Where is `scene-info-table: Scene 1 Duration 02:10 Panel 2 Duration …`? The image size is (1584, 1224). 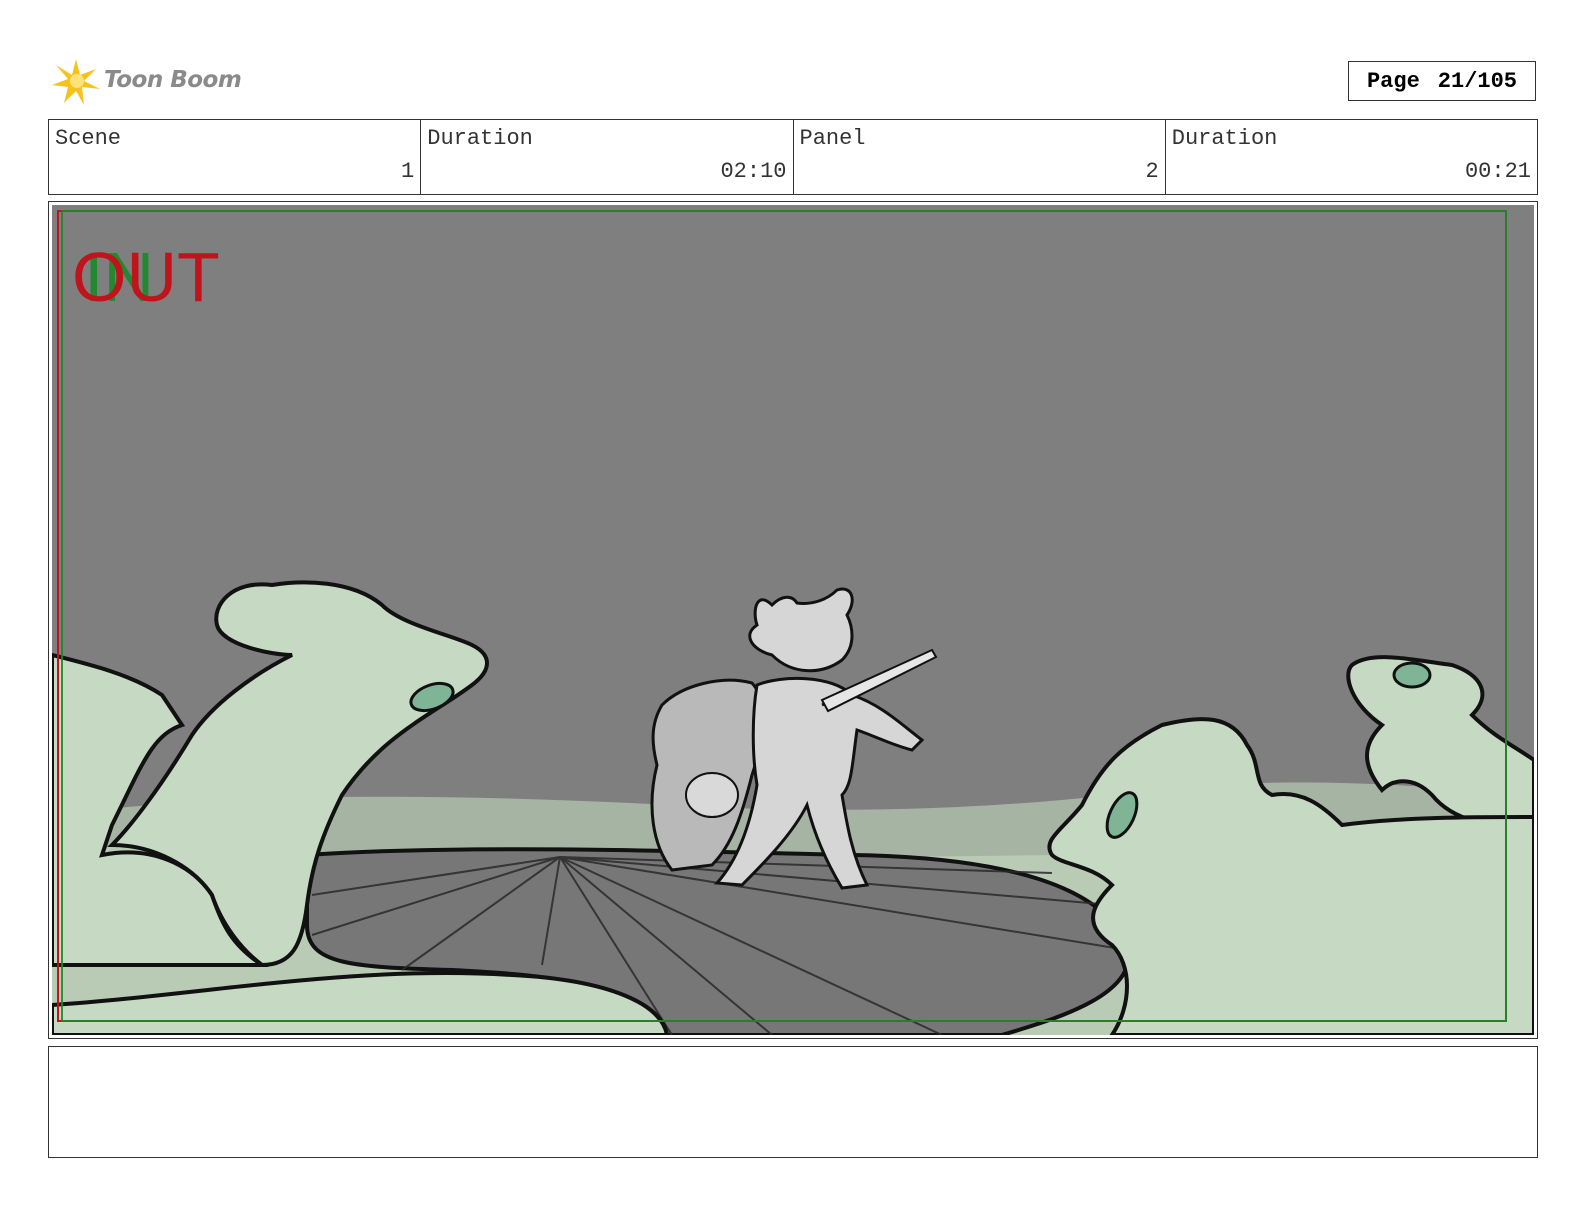 scene-info-table: Scene 1 Duration 02:10 Panel 2 Duration … is located at coordinates (793, 157).